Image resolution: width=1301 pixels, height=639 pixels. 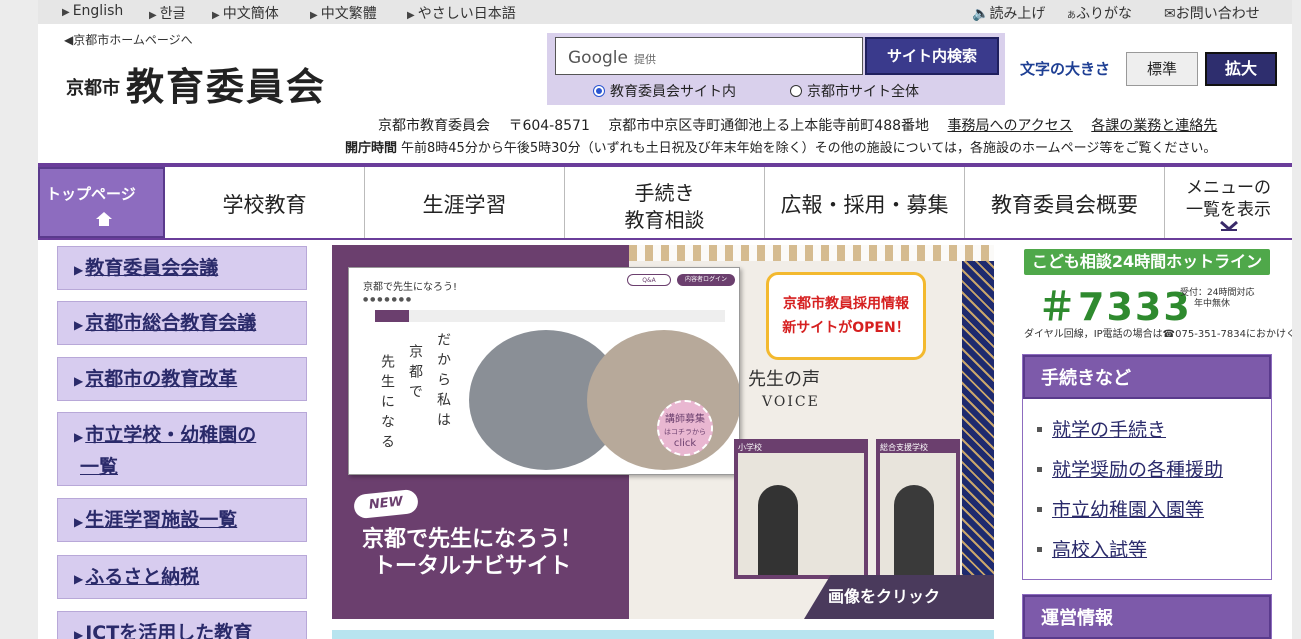 I want to click on lang-korean: ▶ 한글, so click(x=167, y=13).